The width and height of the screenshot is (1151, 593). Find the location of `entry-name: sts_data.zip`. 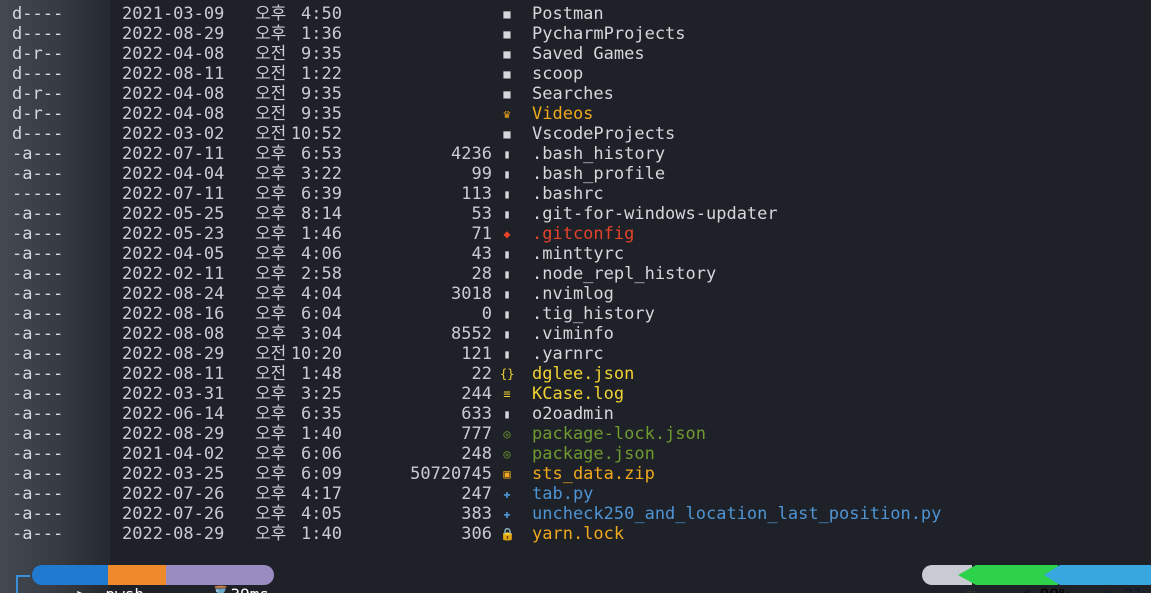

entry-name: sts_data.zip is located at coordinates (593, 474).